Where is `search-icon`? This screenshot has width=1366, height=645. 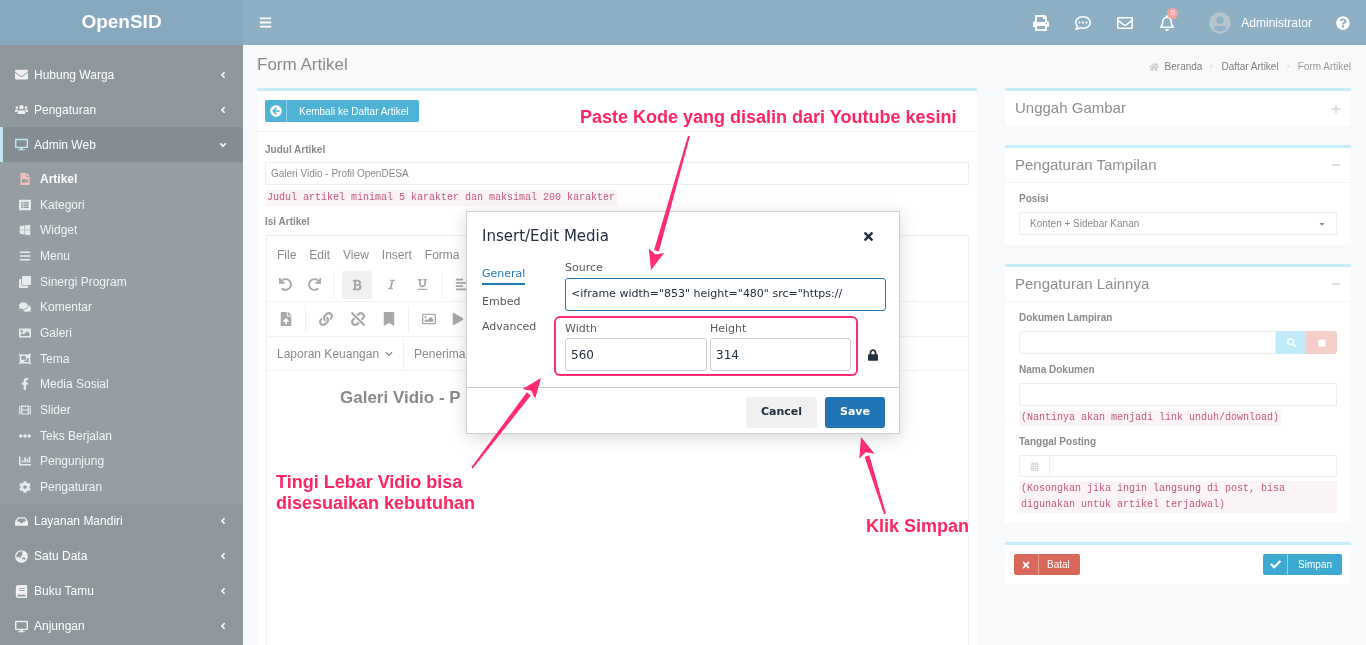 search-icon is located at coordinates (1291, 342).